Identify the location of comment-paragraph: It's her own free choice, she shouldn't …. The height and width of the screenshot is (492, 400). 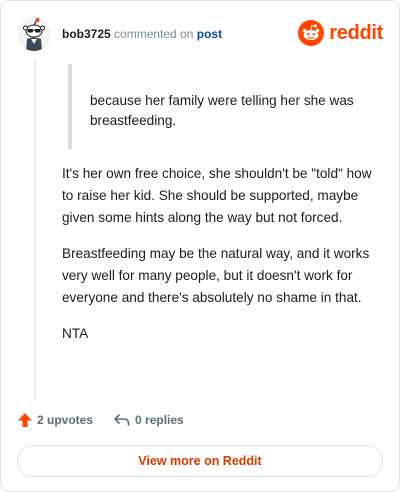
(217, 195).